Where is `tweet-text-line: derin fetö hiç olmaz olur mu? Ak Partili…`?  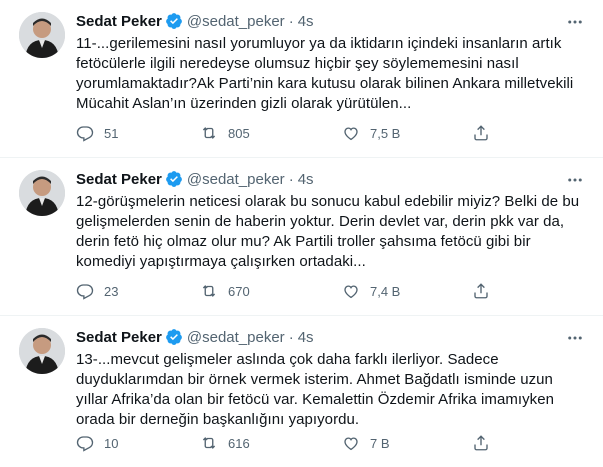
tweet-text-line: derin fetö hiç olmaz olur mu? Ak Partili… is located at coordinates (303, 241).